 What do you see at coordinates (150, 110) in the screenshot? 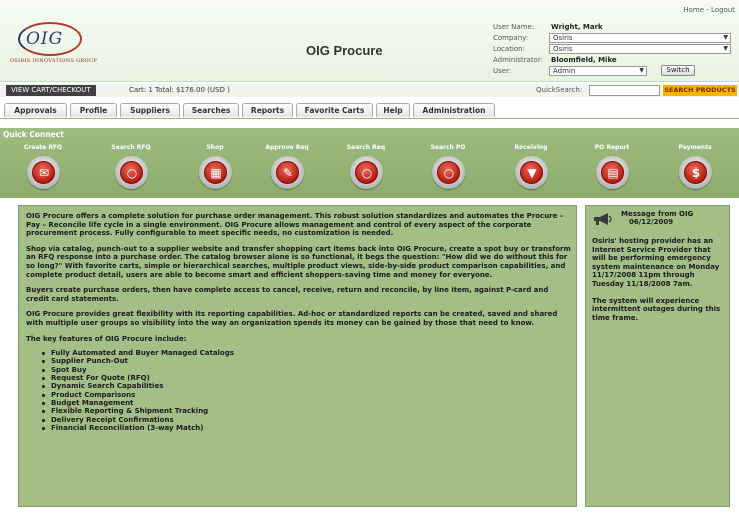
I see `tab-suppliers: Suppliers` at bounding box center [150, 110].